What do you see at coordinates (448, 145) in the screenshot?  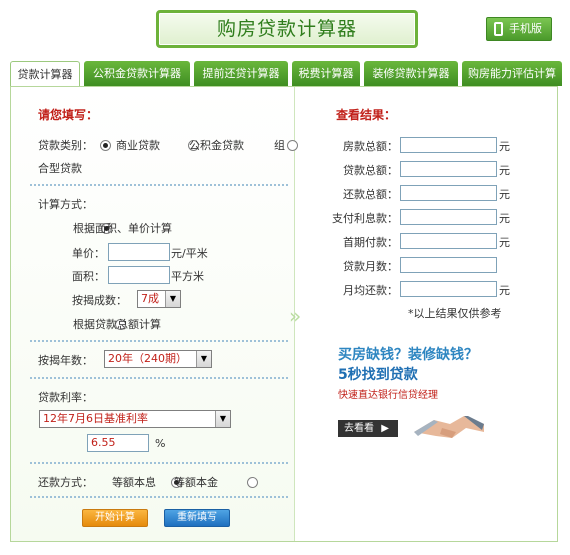 I see `result-field-house-total` at bounding box center [448, 145].